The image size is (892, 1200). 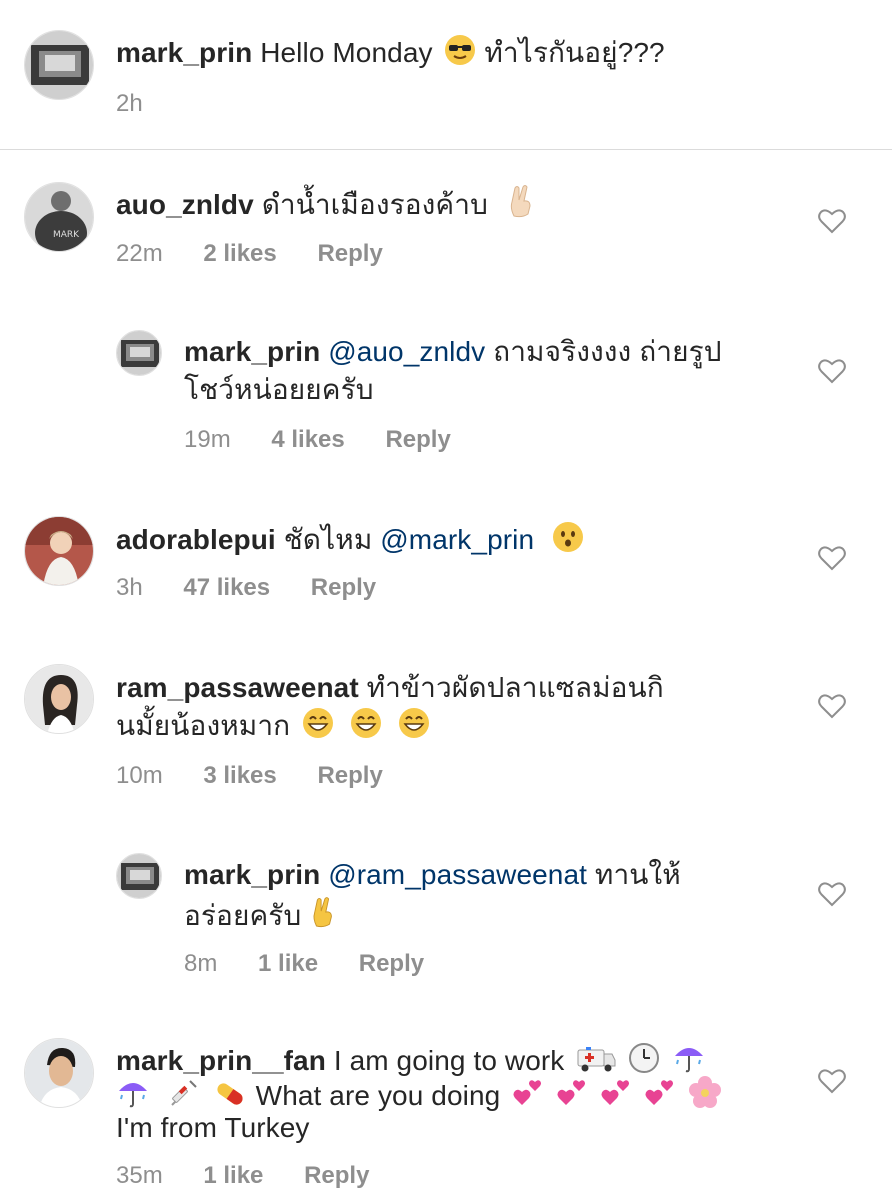 I want to click on comment-meta: 22m 2 likes Reply, so click(x=249, y=254).